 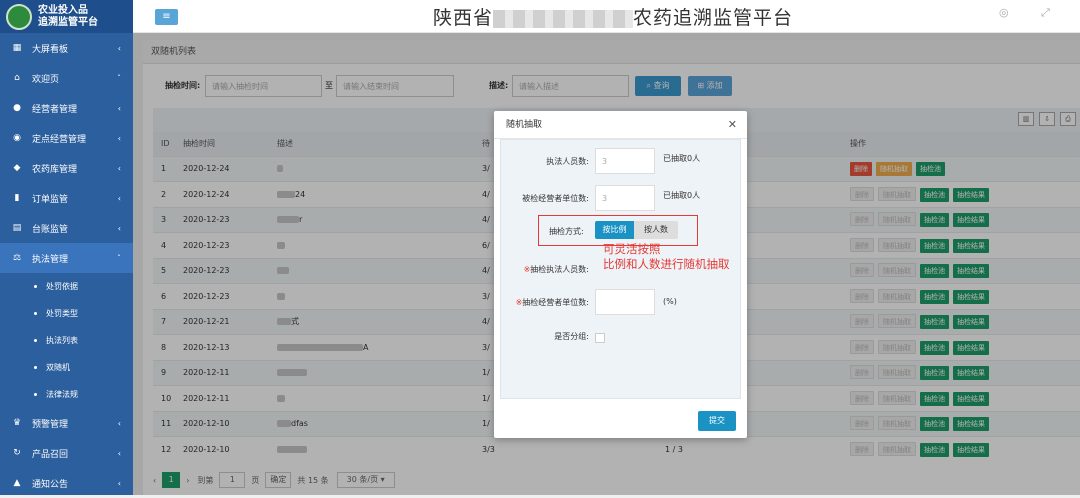 I want to click on officers-row: 执法人员数: 3 已抽取0人, so click(x=621, y=162).